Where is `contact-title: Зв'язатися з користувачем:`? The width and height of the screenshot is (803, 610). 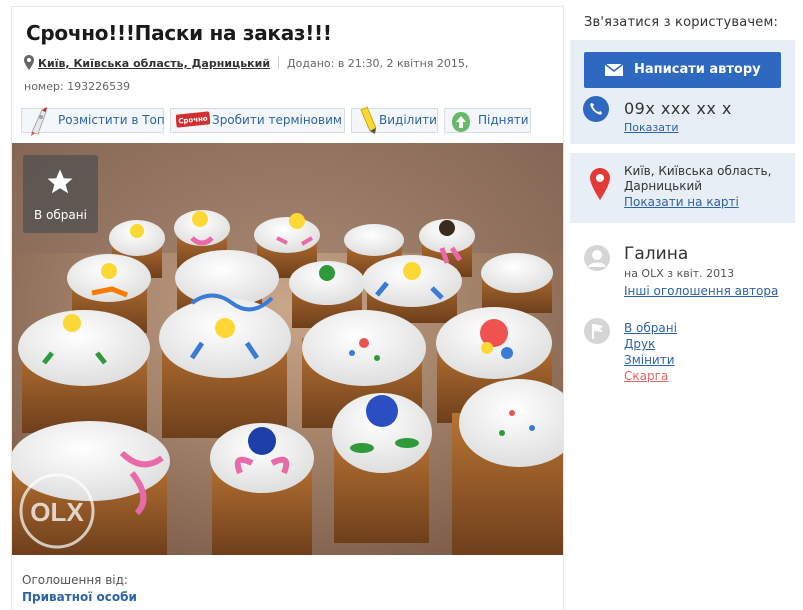 contact-title: Зв'язатися з користувачем: is located at coordinates (681, 22).